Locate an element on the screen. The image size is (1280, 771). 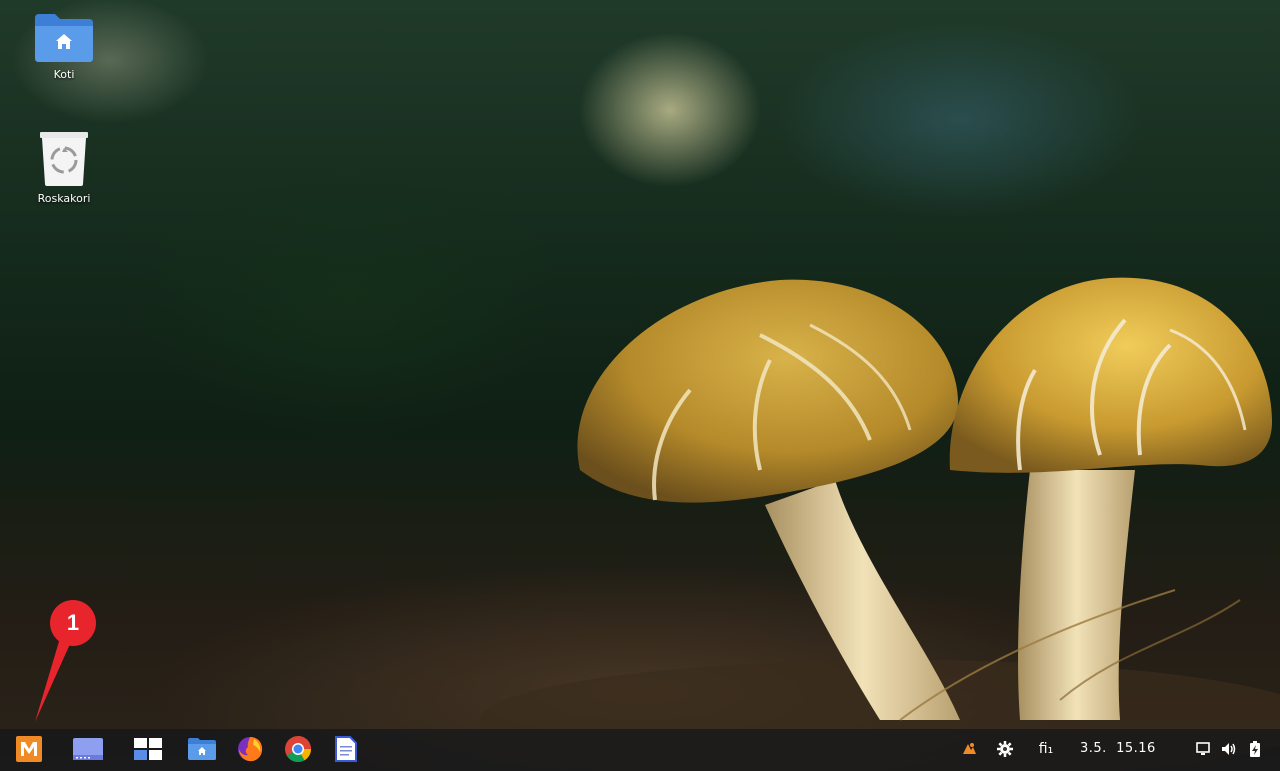
file-manager-button is located at coordinates (202, 749).